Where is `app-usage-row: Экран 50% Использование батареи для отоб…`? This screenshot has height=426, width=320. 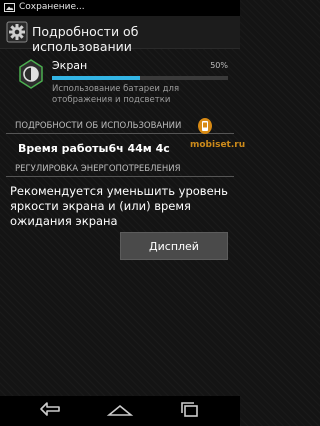
app-usage-row: Экран 50% Использование батареи для отоб… is located at coordinates (120, 85).